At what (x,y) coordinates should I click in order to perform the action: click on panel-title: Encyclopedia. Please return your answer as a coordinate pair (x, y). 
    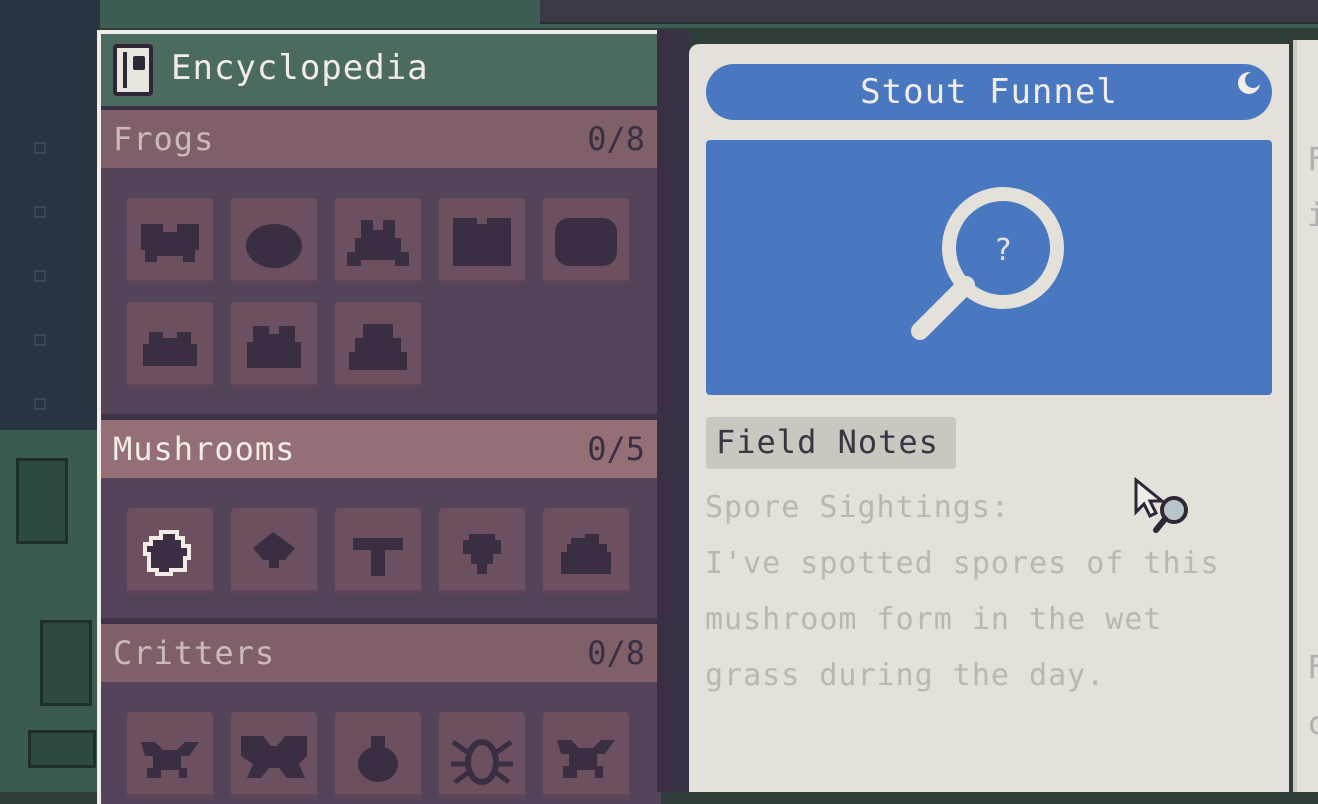
    Looking at the image, I should click on (300, 68).